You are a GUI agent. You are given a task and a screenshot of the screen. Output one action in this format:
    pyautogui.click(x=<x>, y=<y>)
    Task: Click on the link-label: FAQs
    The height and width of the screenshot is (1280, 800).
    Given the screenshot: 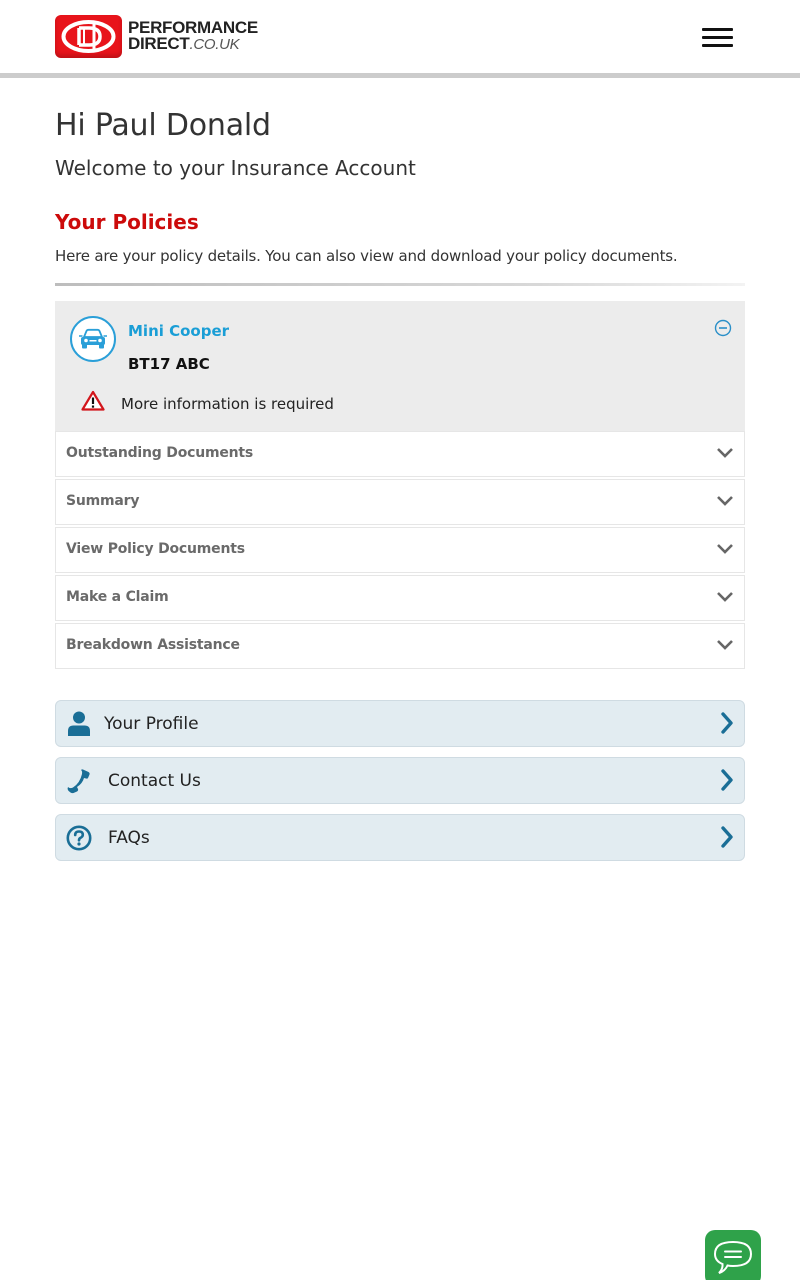 What is the action you would take?
    pyautogui.click(x=129, y=838)
    